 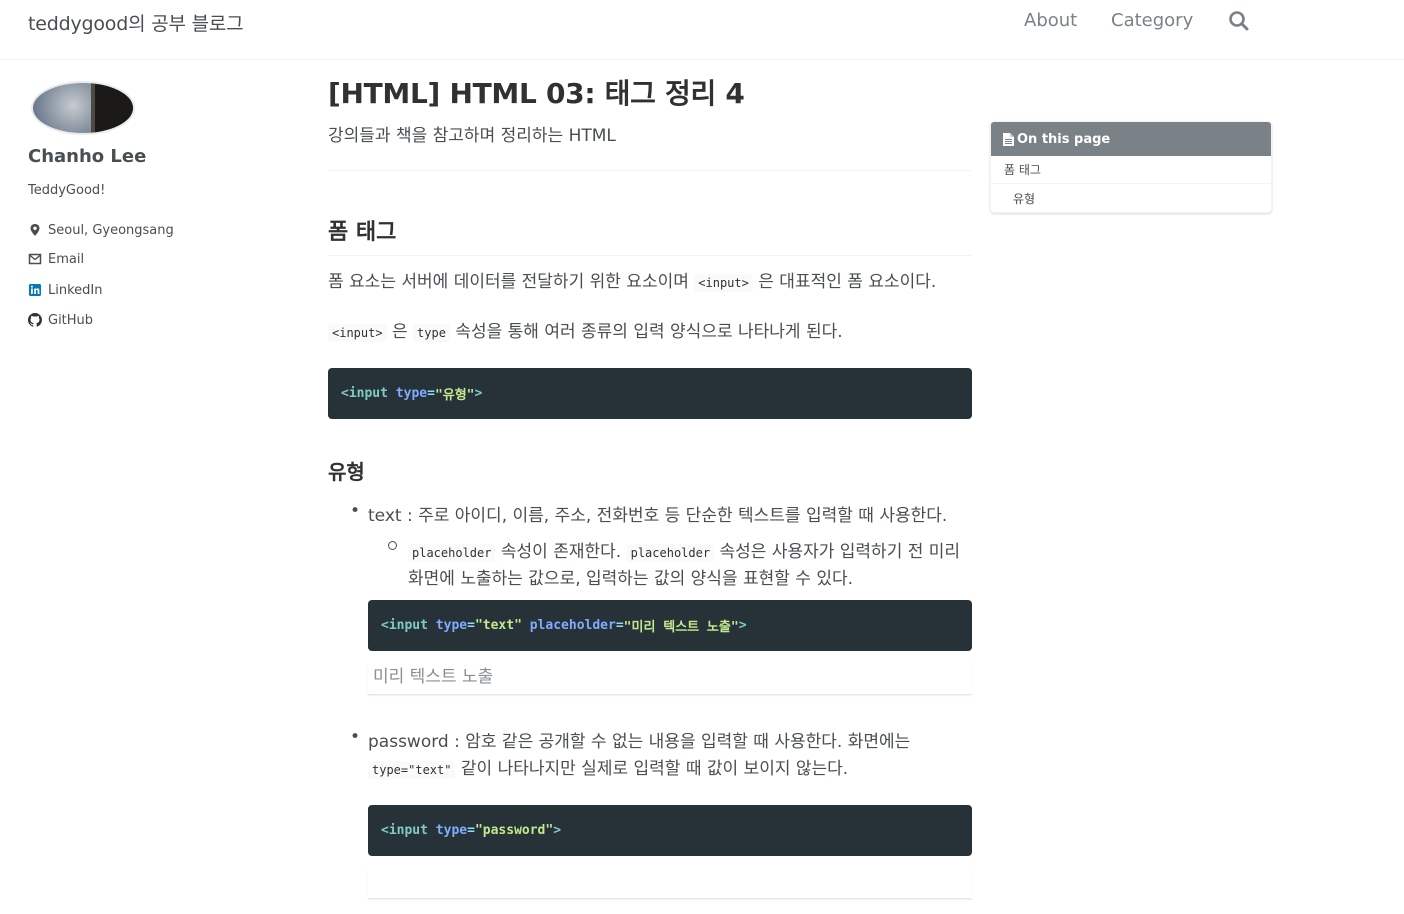 What do you see at coordinates (631, 579) in the screenshot?
I see `sub-bullet-line-2: 화면에 노출하는 값으로, 입력하는 값의 양식을 표현할 수 있다.` at bounding box center [631, 579].